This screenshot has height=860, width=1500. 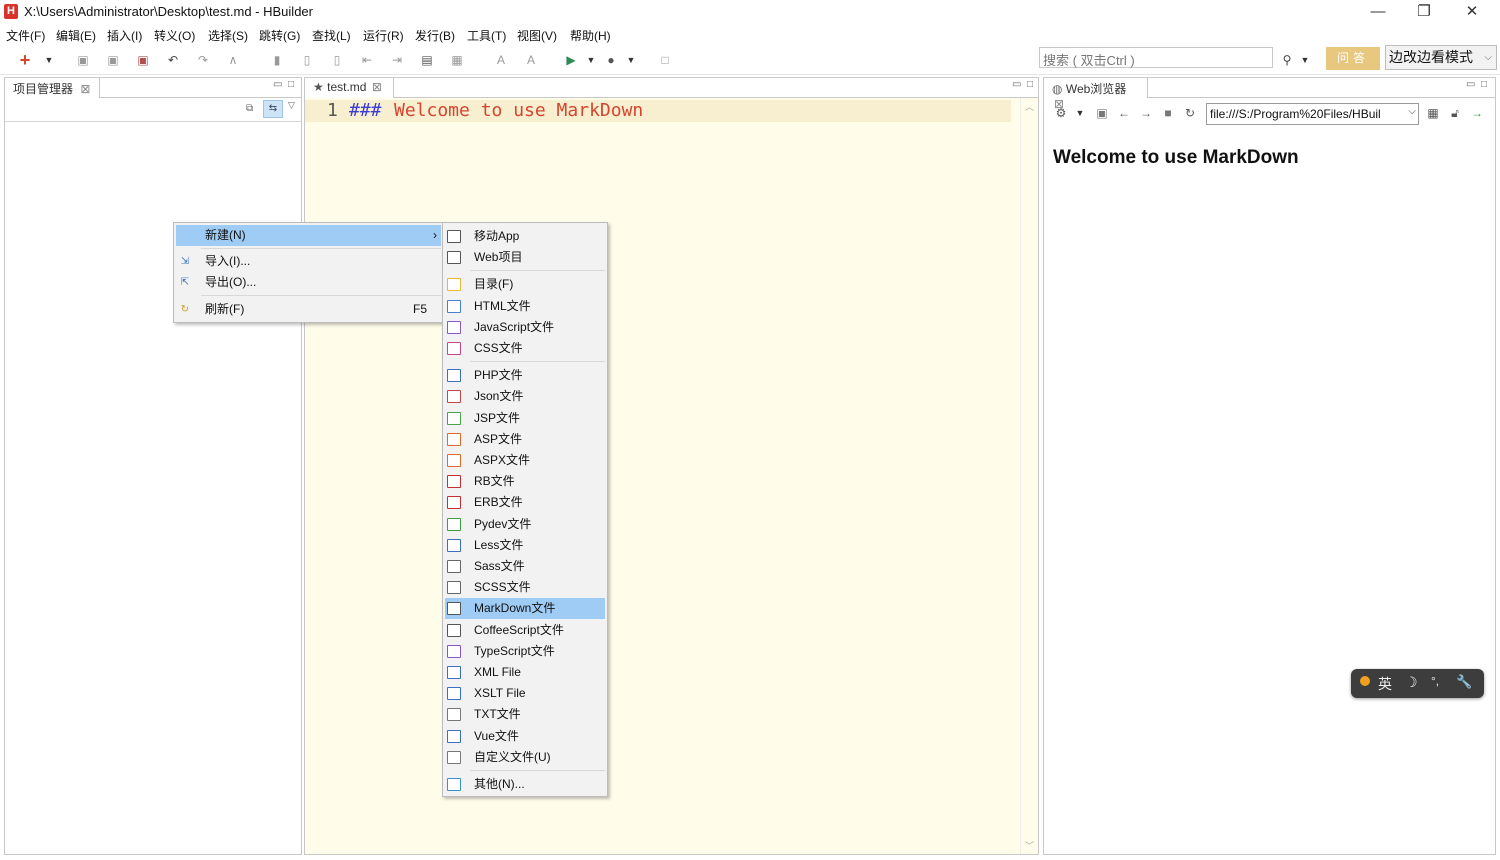 What do you see at coordinates (228, 35) in the screenshot?
I see `menu-select: 选择(S)` at bounding box center [228, 35].